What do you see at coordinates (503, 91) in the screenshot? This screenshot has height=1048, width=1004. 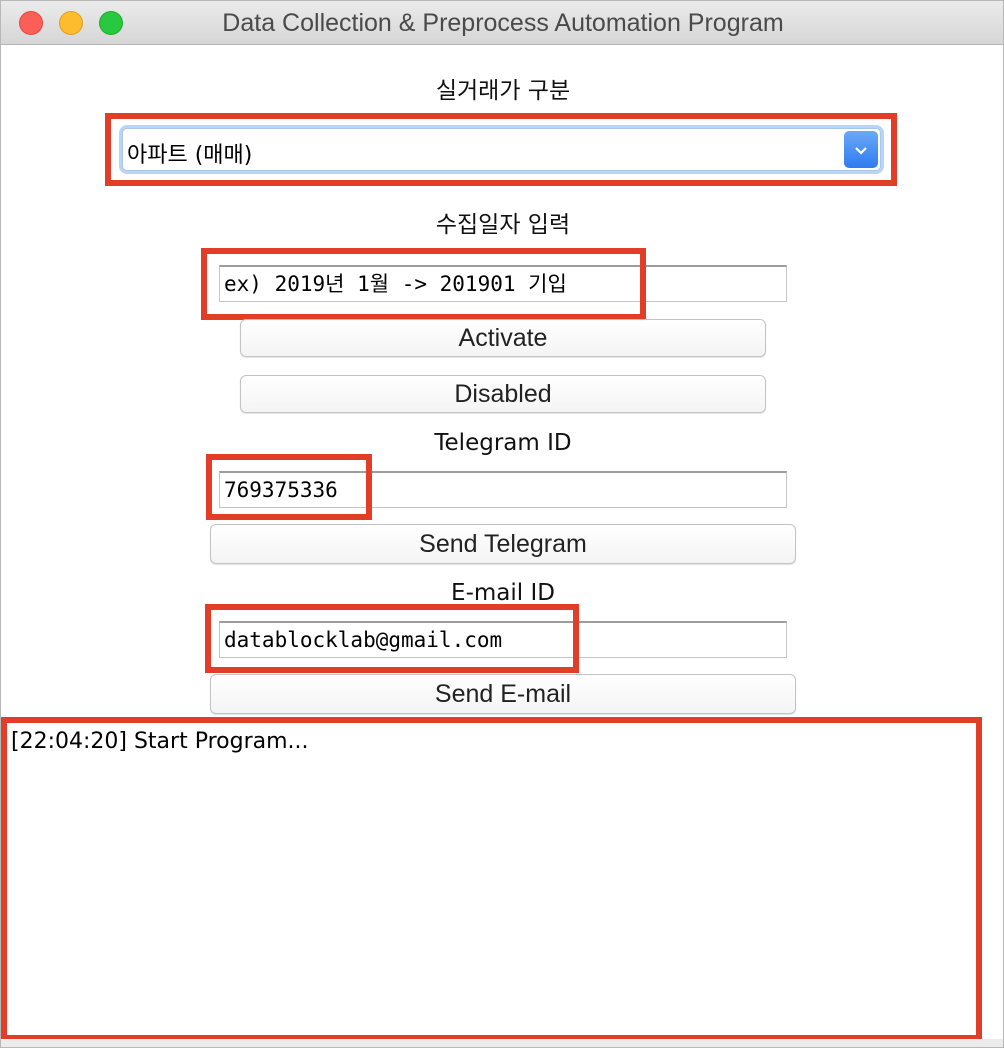 I see `trade-type-label: 실거래가 구분` at bounding box center [503, 91].